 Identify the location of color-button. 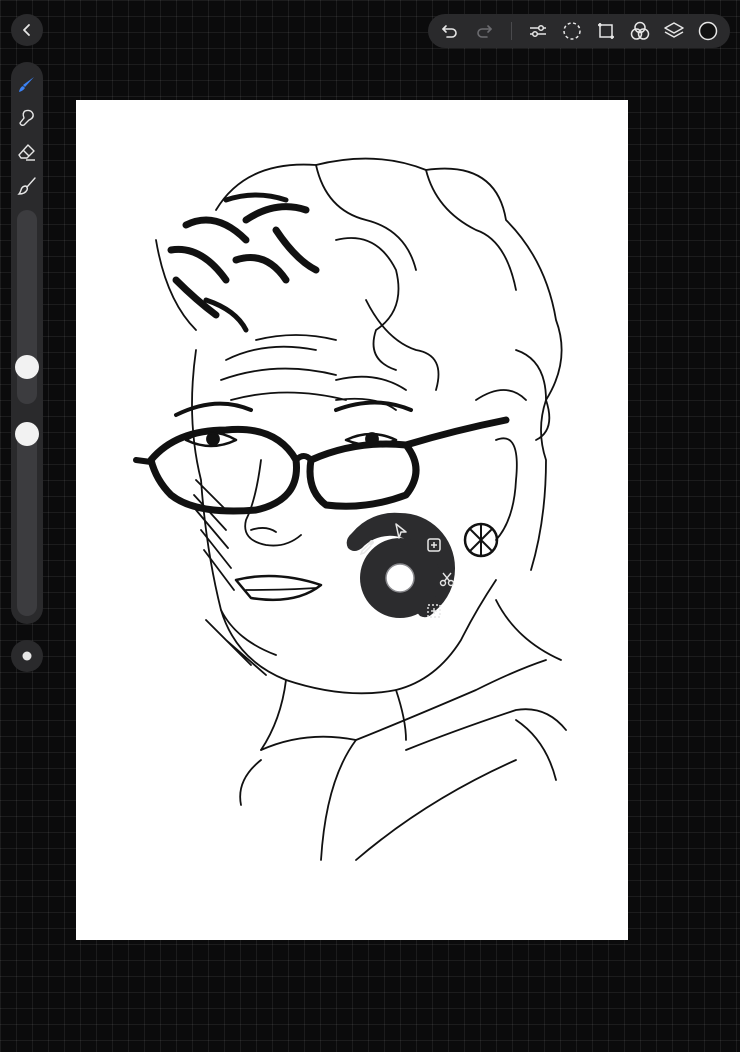
(708, 31).